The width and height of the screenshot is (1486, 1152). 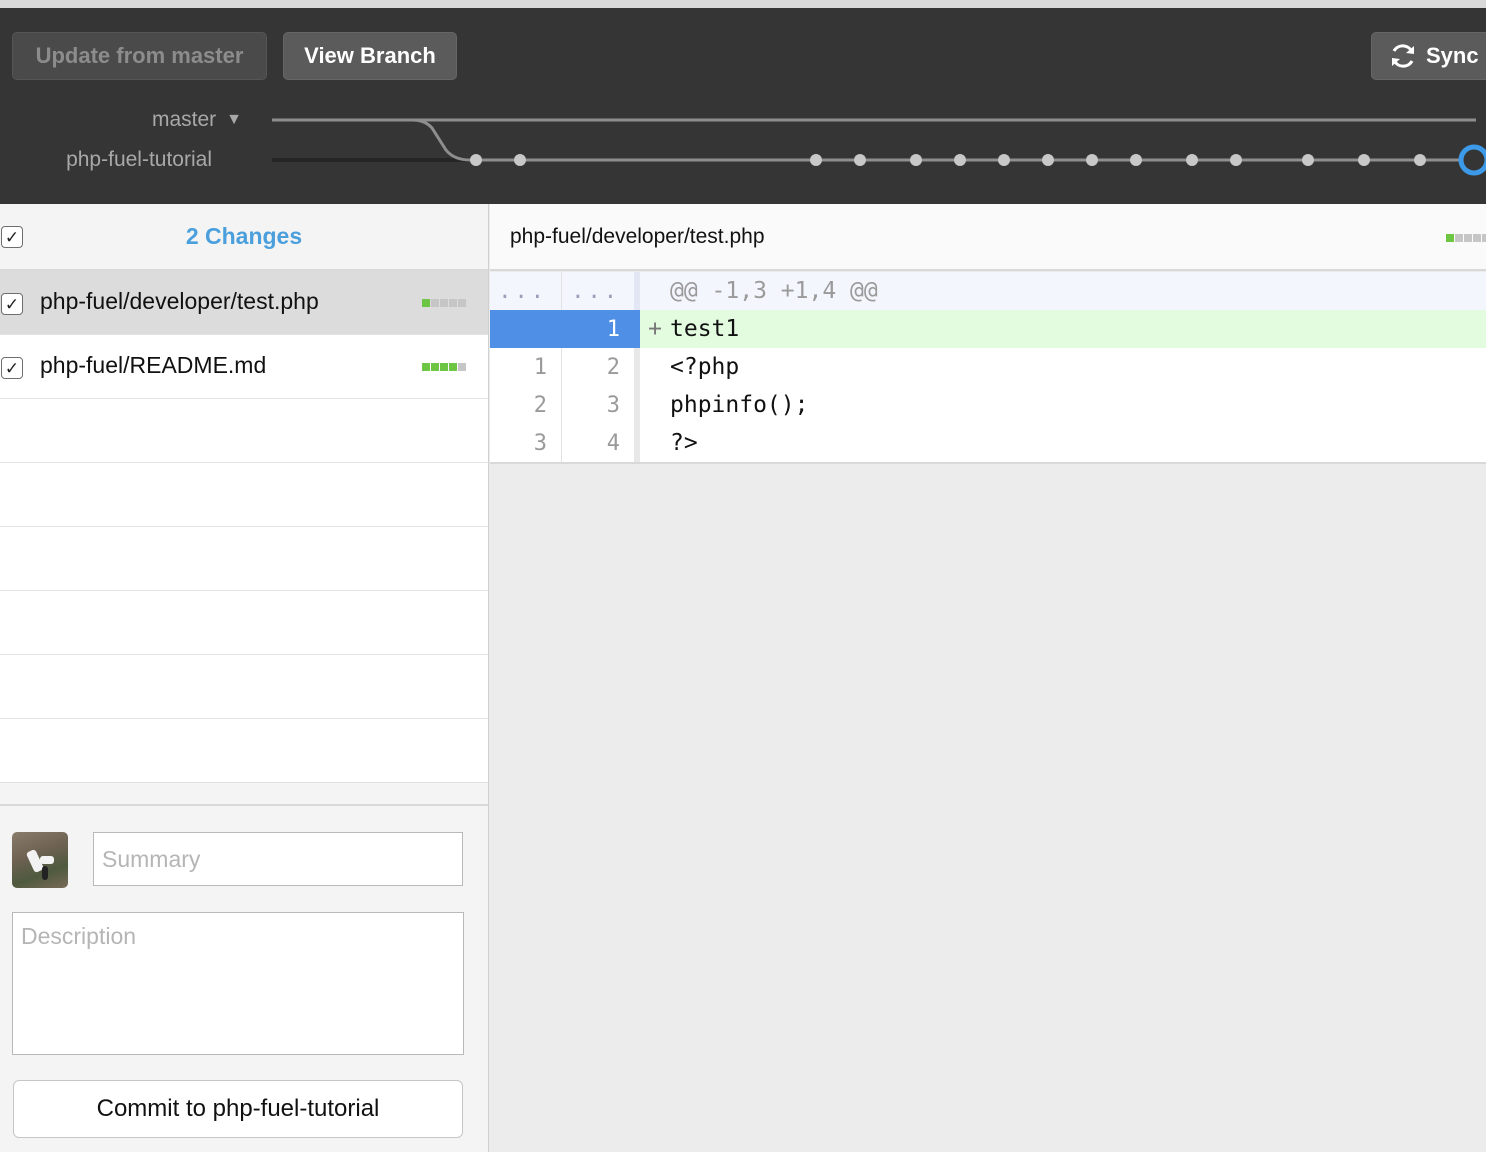 What do you see at coordinates (637, 236) in the screenshot?
I see `diff-file-path: php-fuel/developer/test.php` at bounding box center [637, 236].